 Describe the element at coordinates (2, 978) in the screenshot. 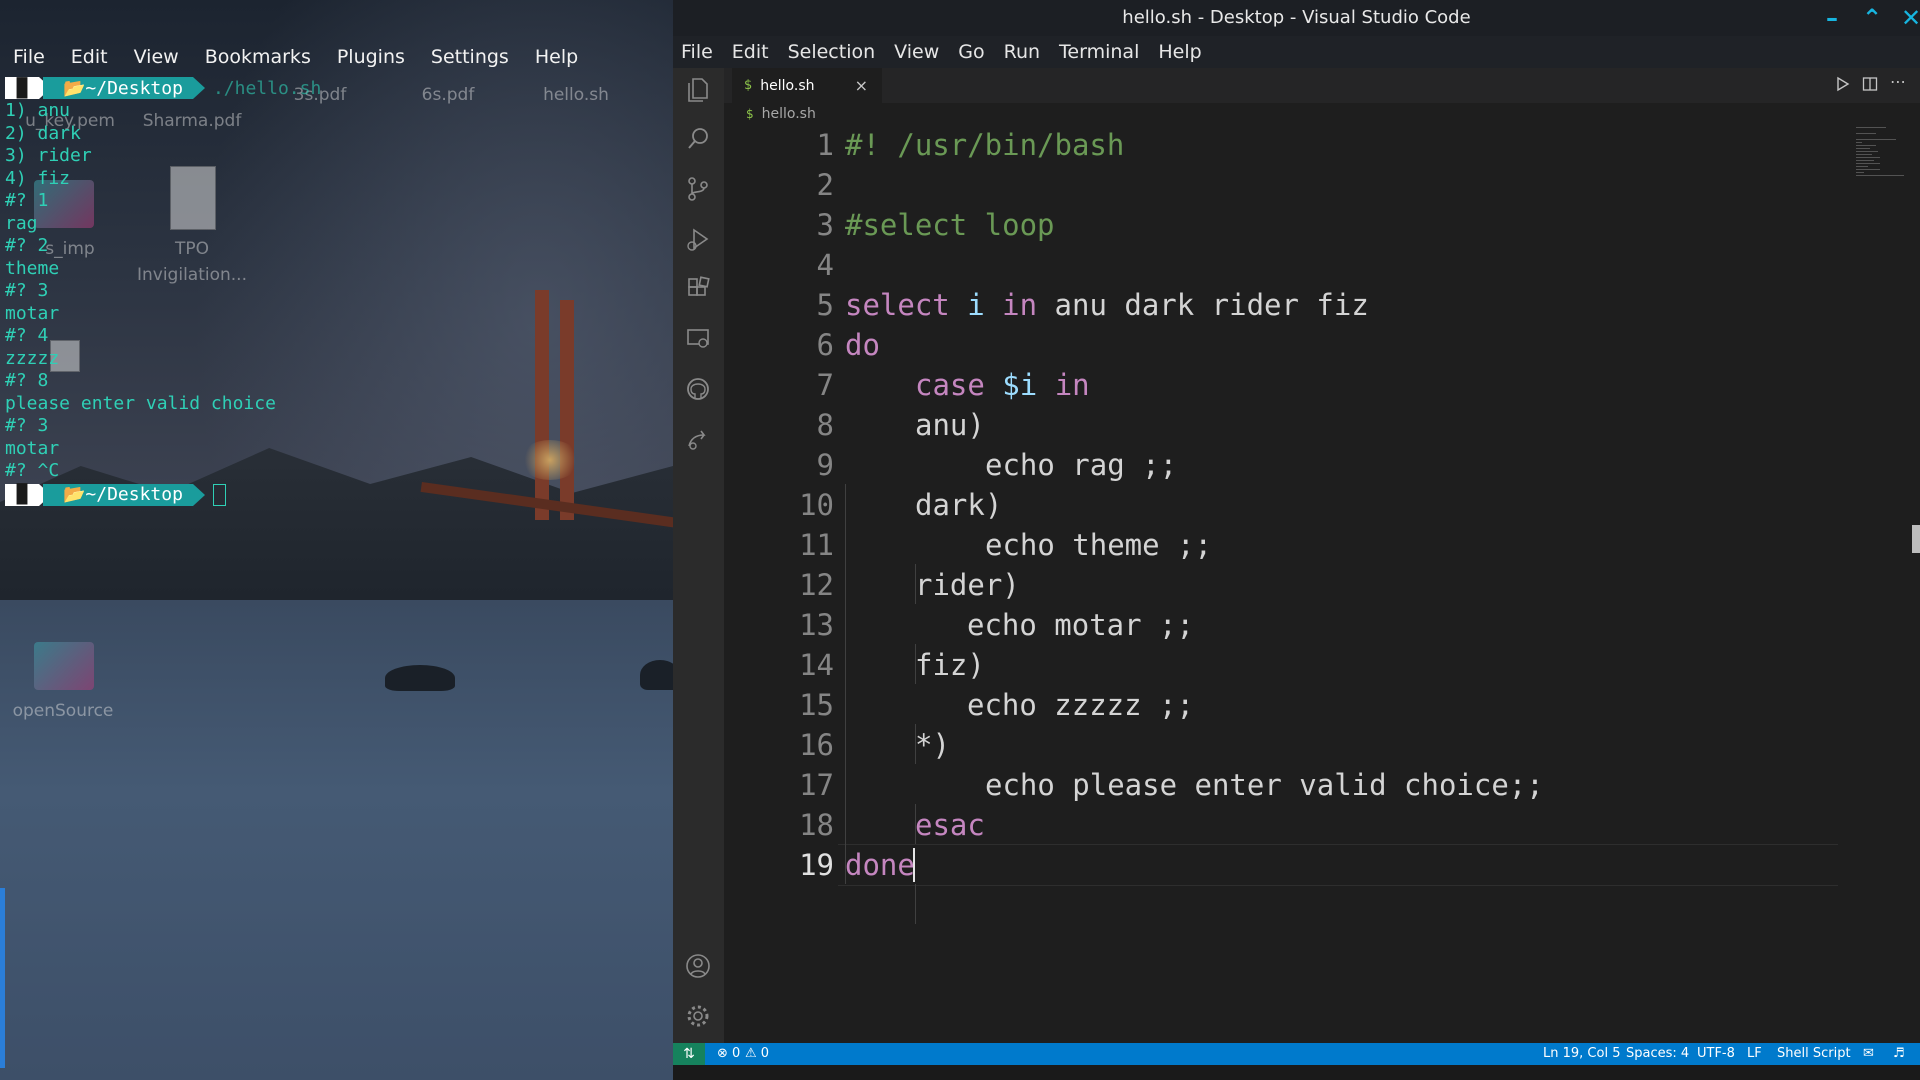

I see `terminal-scroll-accent` at that location.